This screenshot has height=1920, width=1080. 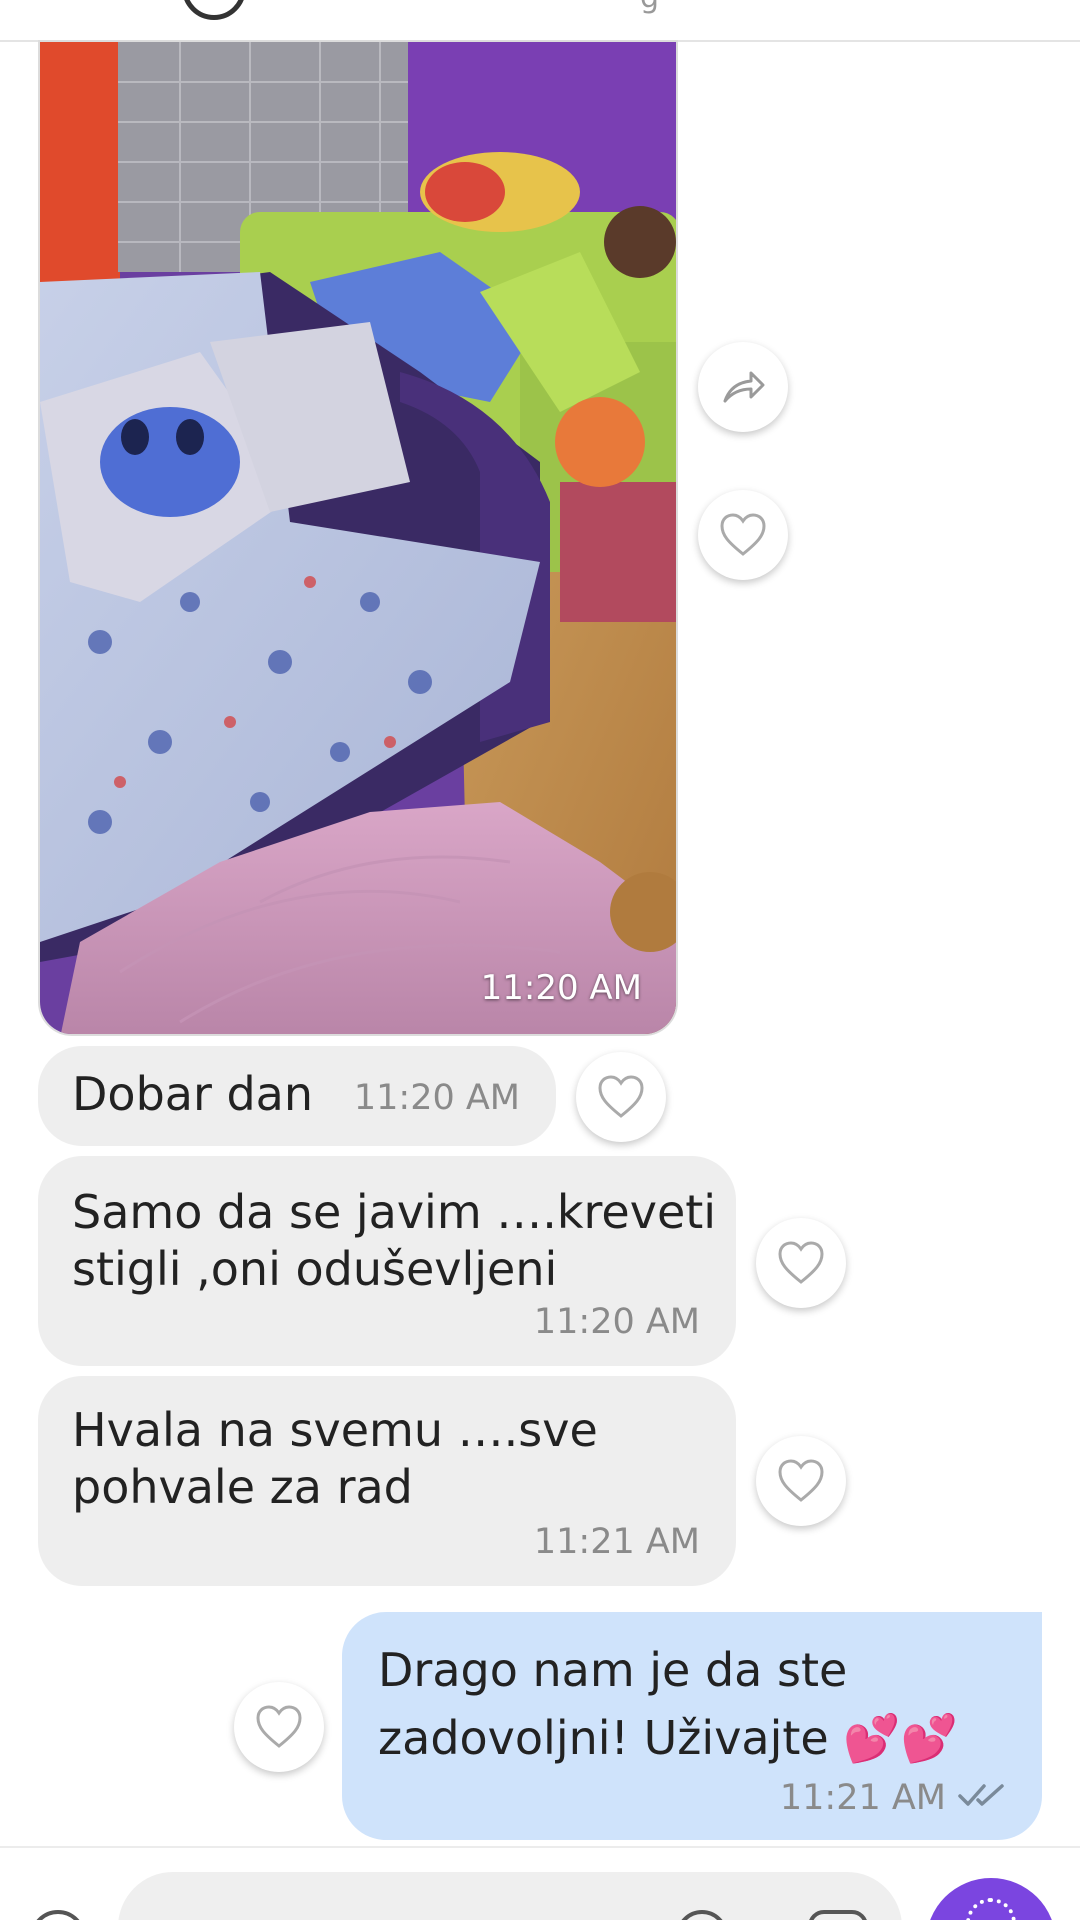 I want to click on chat-header: g, so click(x=540, y=21).